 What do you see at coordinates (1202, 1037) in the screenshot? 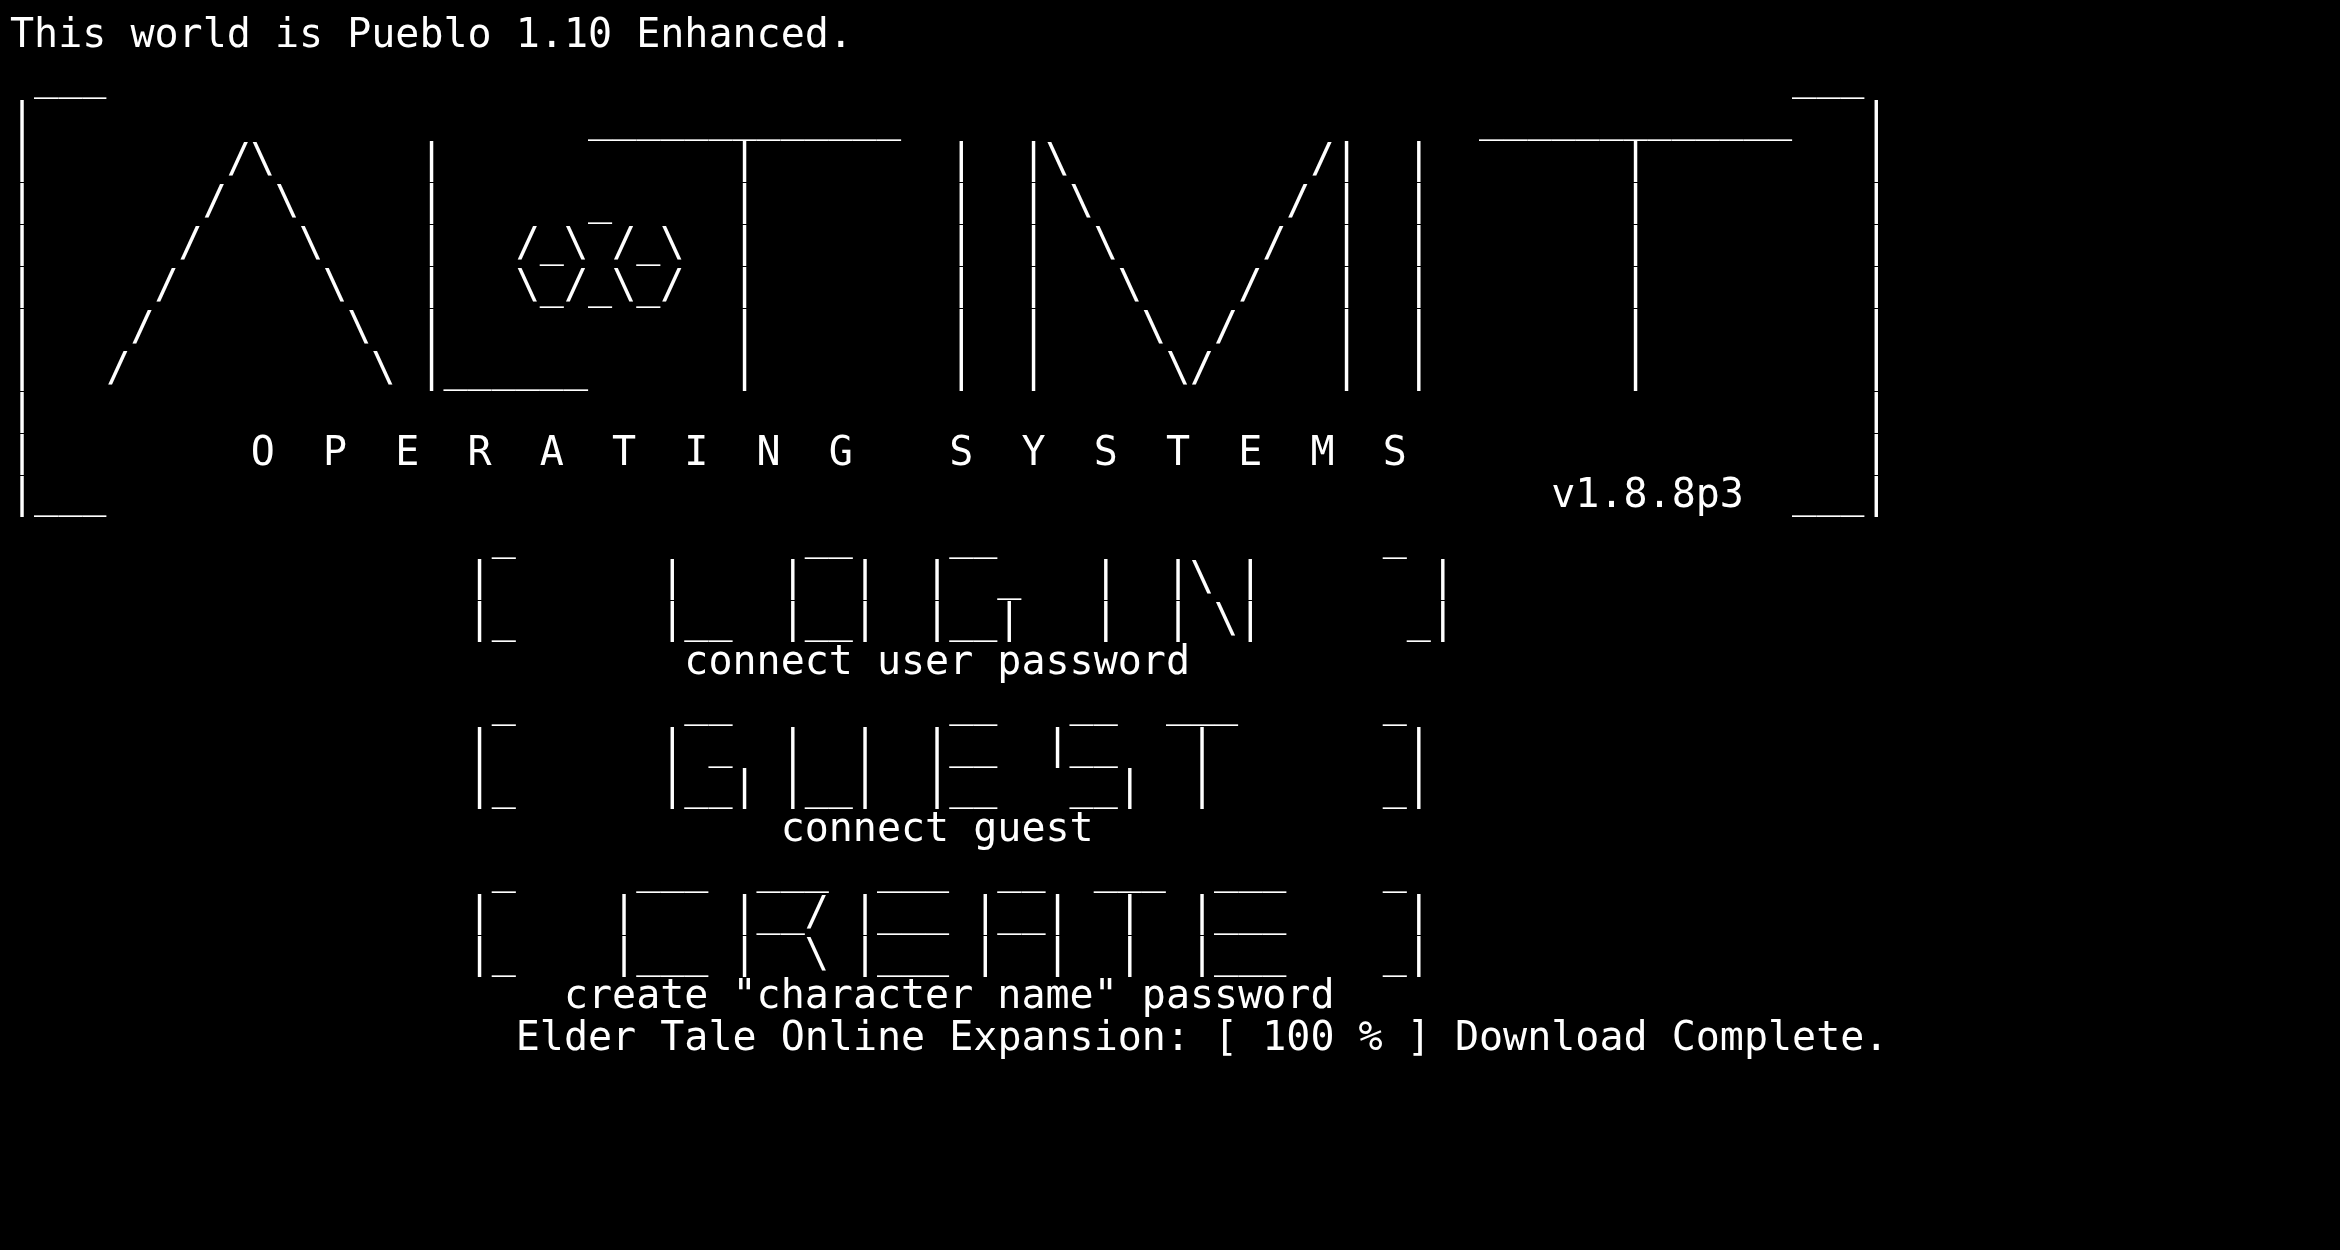
I see `terminal-line: Elder Tale Online Expansion: [ 100 % ] Download Complete.` at bounding box center [1202, 1037].